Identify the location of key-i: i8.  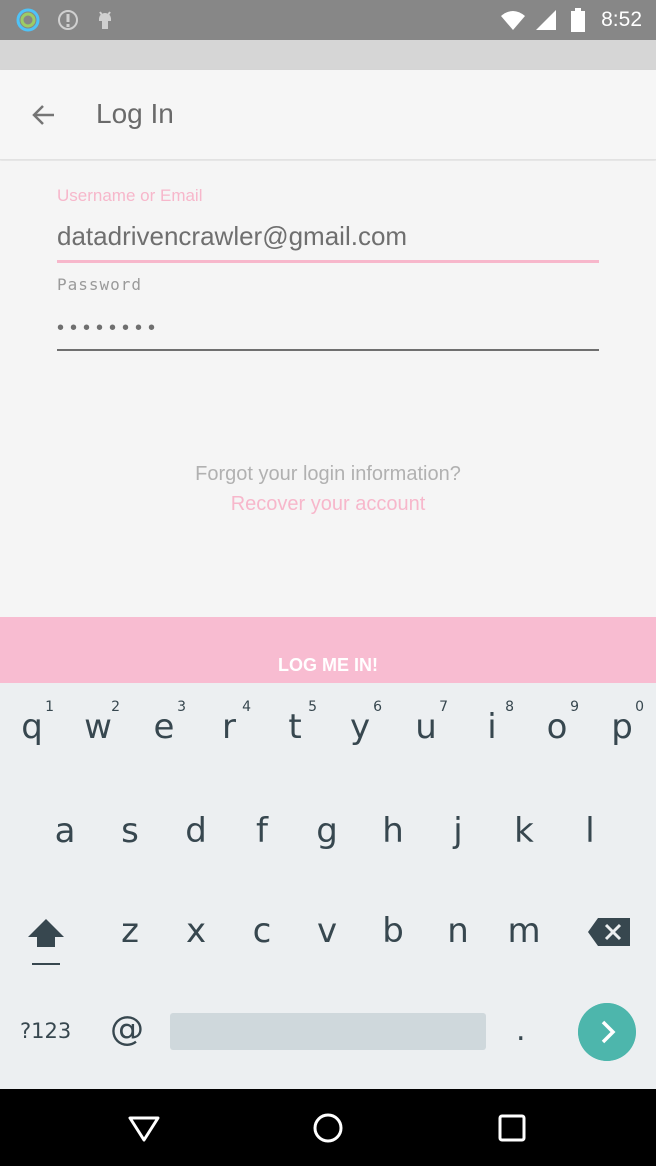
(493, 726).